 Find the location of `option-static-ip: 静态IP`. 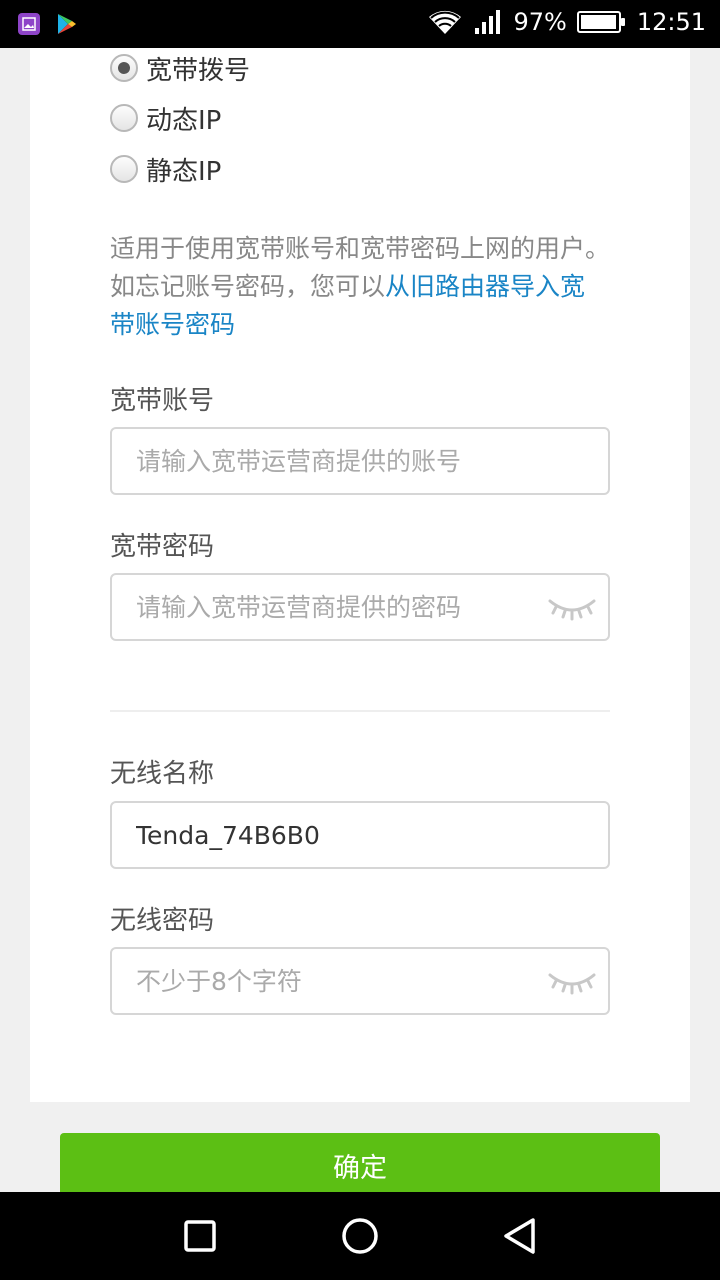

option-static-ip: 静态IP is located at coordinates (165, 169).